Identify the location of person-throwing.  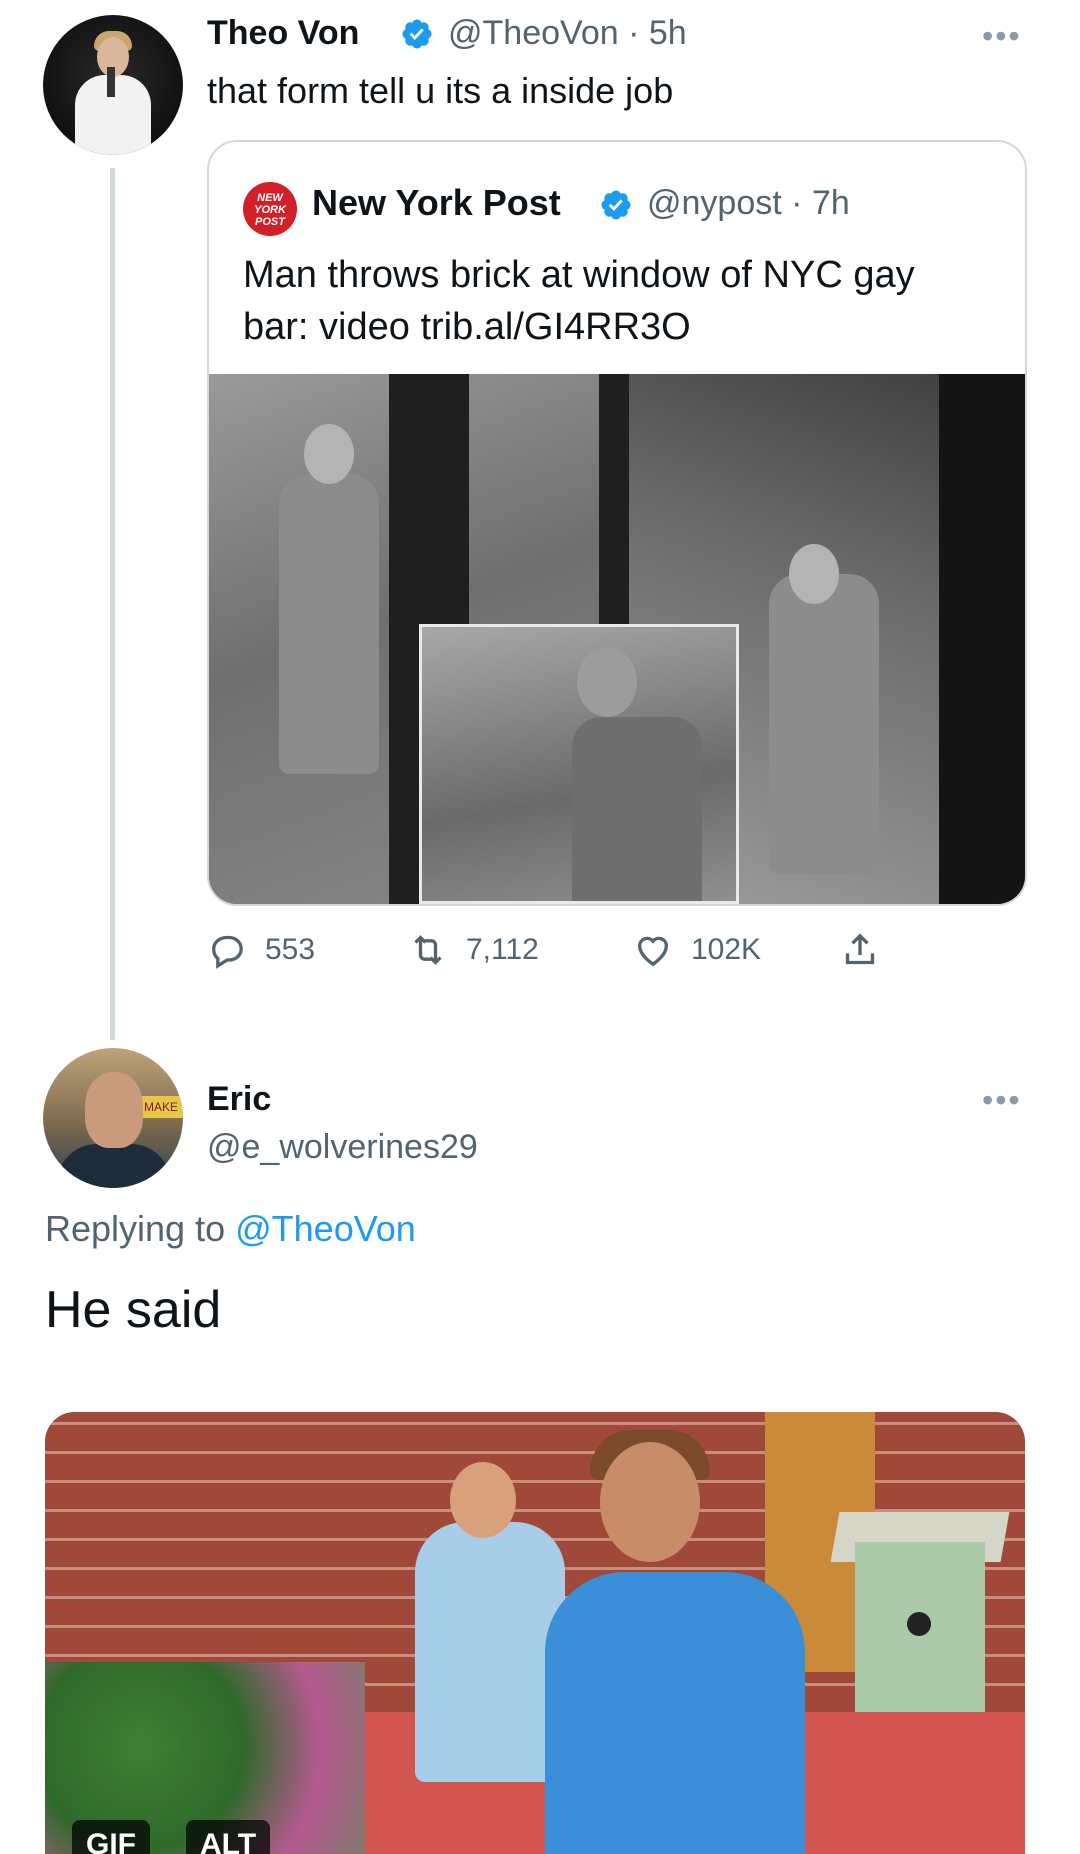
(824, 724).